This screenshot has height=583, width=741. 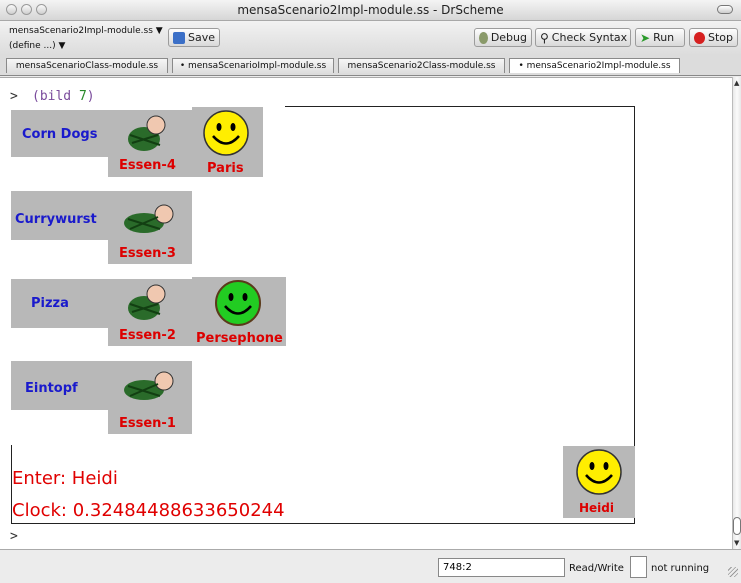 I want to click on essen-label: Essen-4, so click(x=147, y=165).